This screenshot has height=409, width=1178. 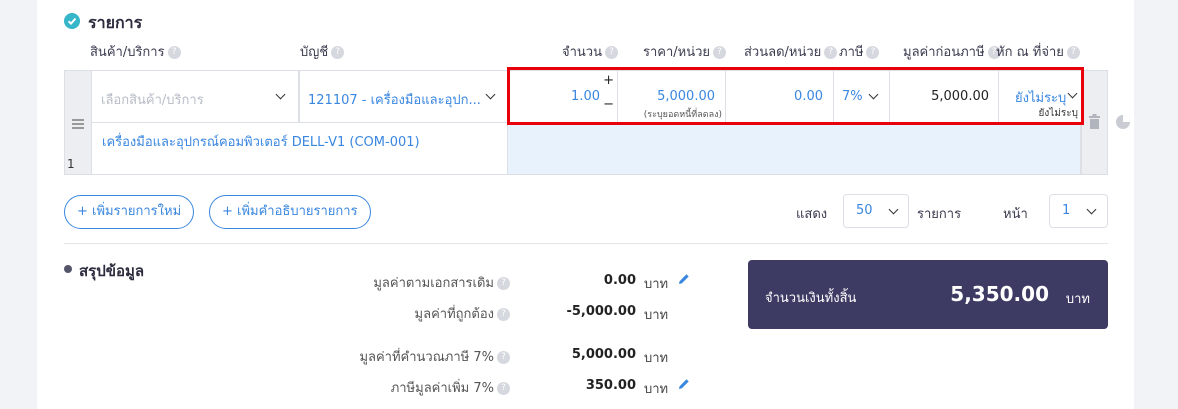 I want to click on total-value: 5,350.00, so click(x=999, y=294).